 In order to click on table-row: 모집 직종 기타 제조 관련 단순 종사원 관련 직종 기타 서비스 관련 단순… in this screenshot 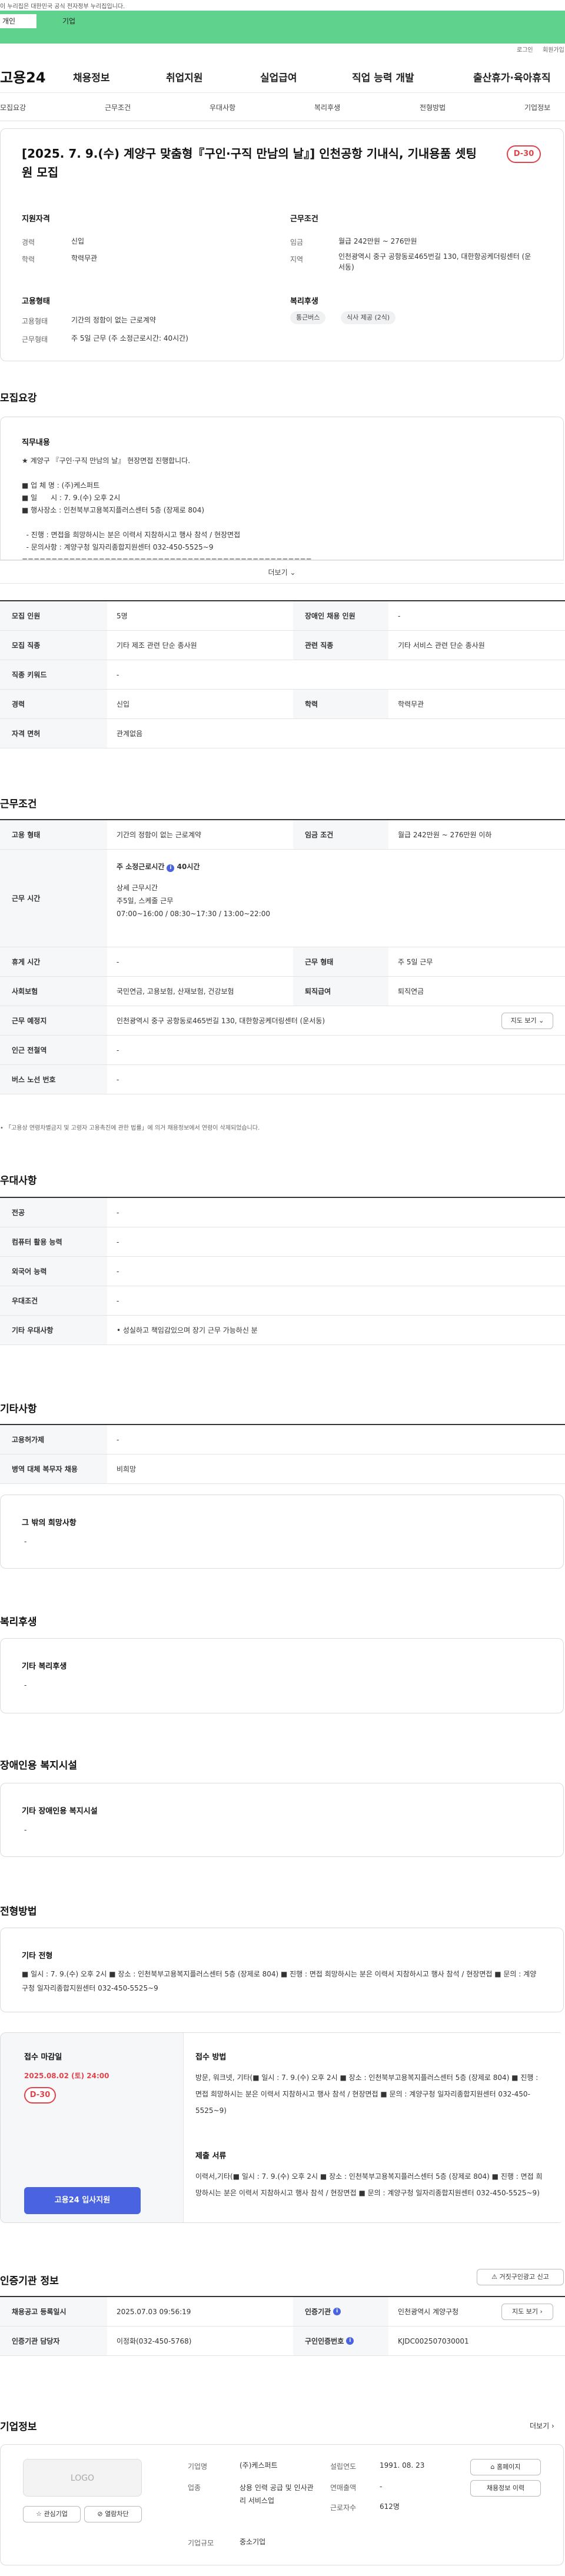, I will do `click(282, 645)`.